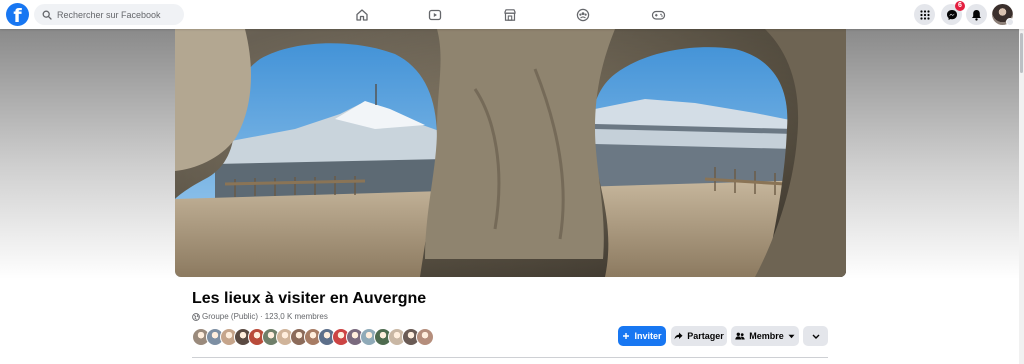 This screenshot has height=364, width=1024. Describe the element at coordinates (648, 336) in the screenshot. I see `invite-label: Inviter` at that location.